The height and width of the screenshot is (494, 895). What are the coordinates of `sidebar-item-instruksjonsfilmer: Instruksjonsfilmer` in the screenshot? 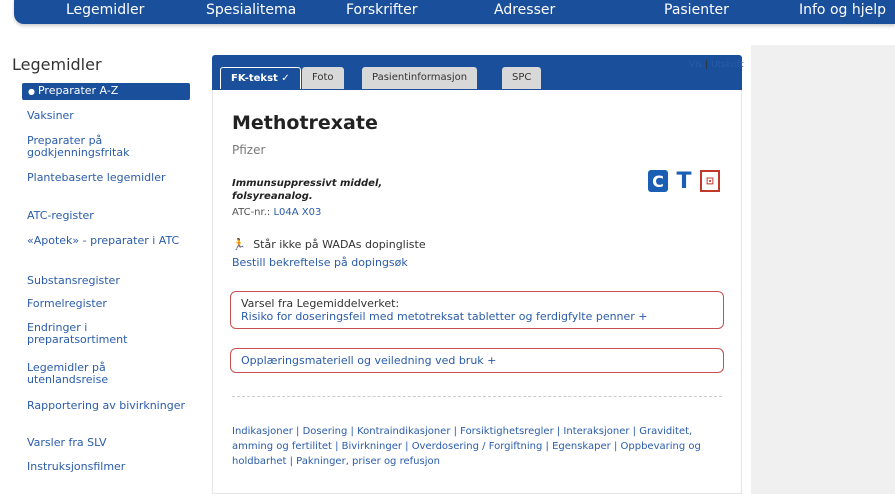 It's located at (107, 467).